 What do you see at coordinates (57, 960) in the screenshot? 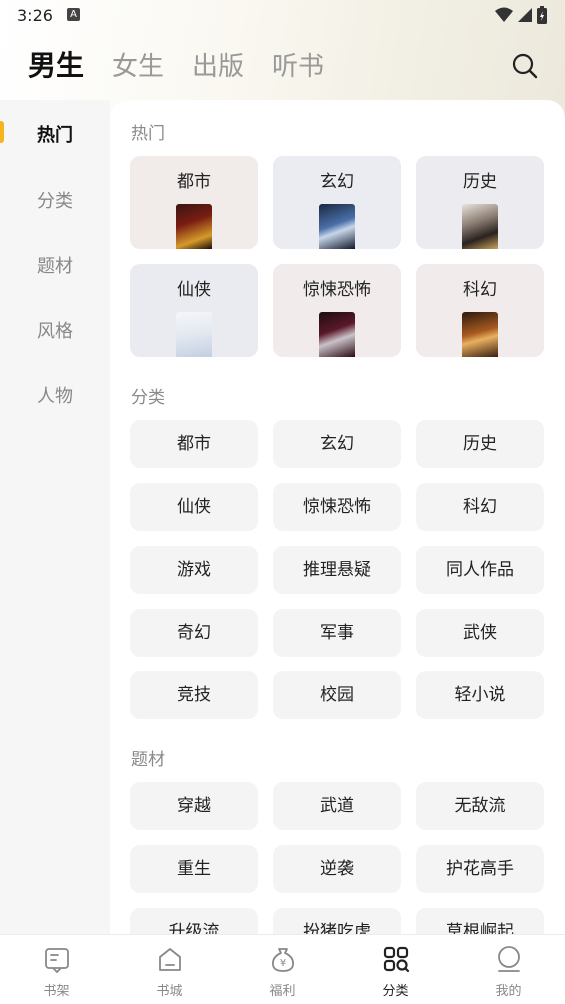
I see `bookshelf-icon` at bounding box center [57, 960].